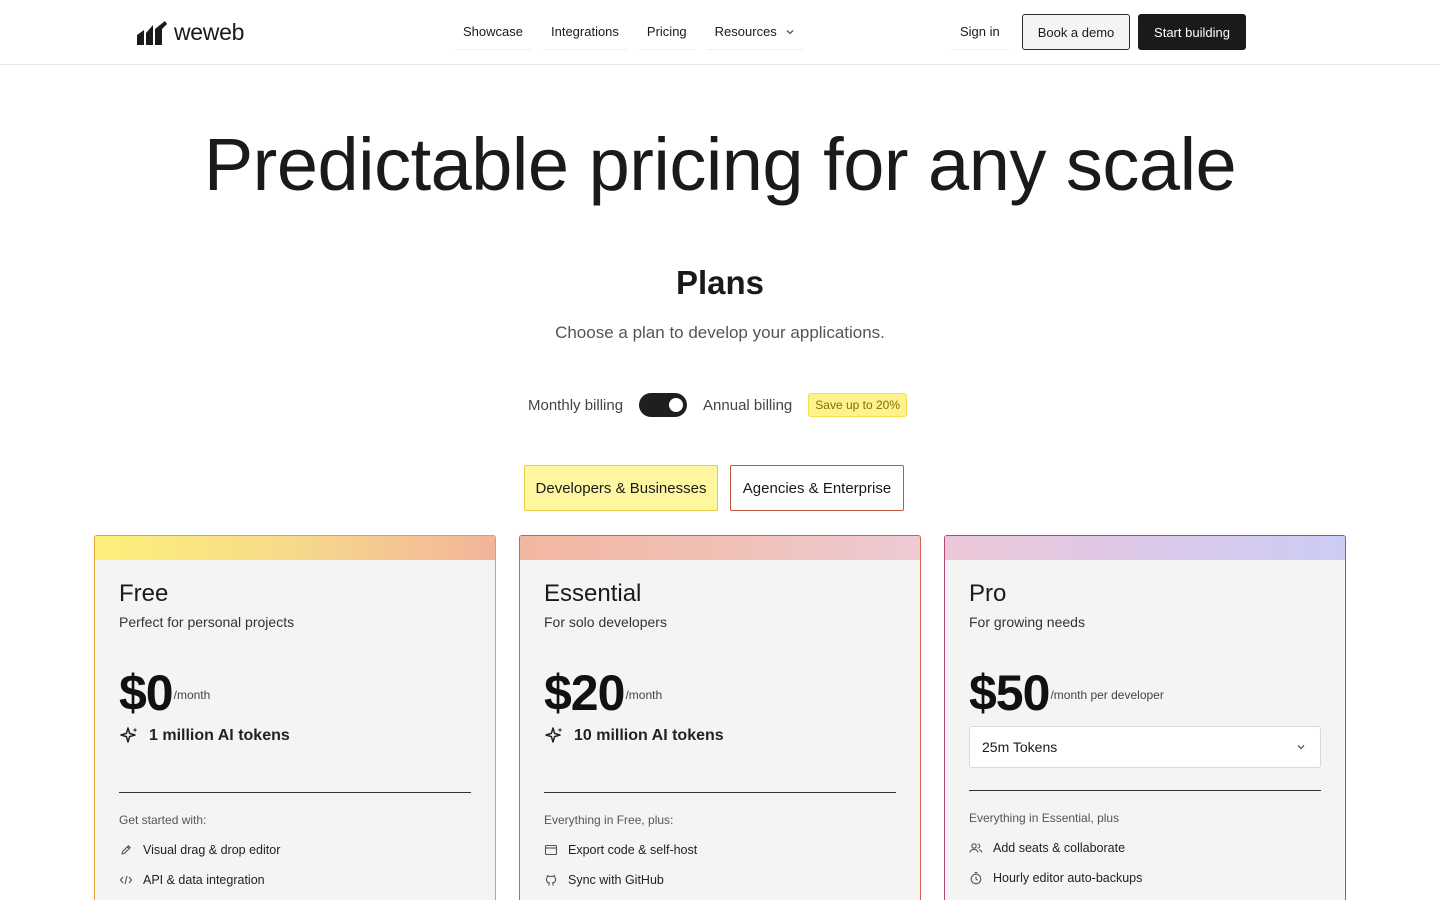  Describe the element at coordinates (295, 691) in the screenshot. I see `price-row: $0 /month` at that location.